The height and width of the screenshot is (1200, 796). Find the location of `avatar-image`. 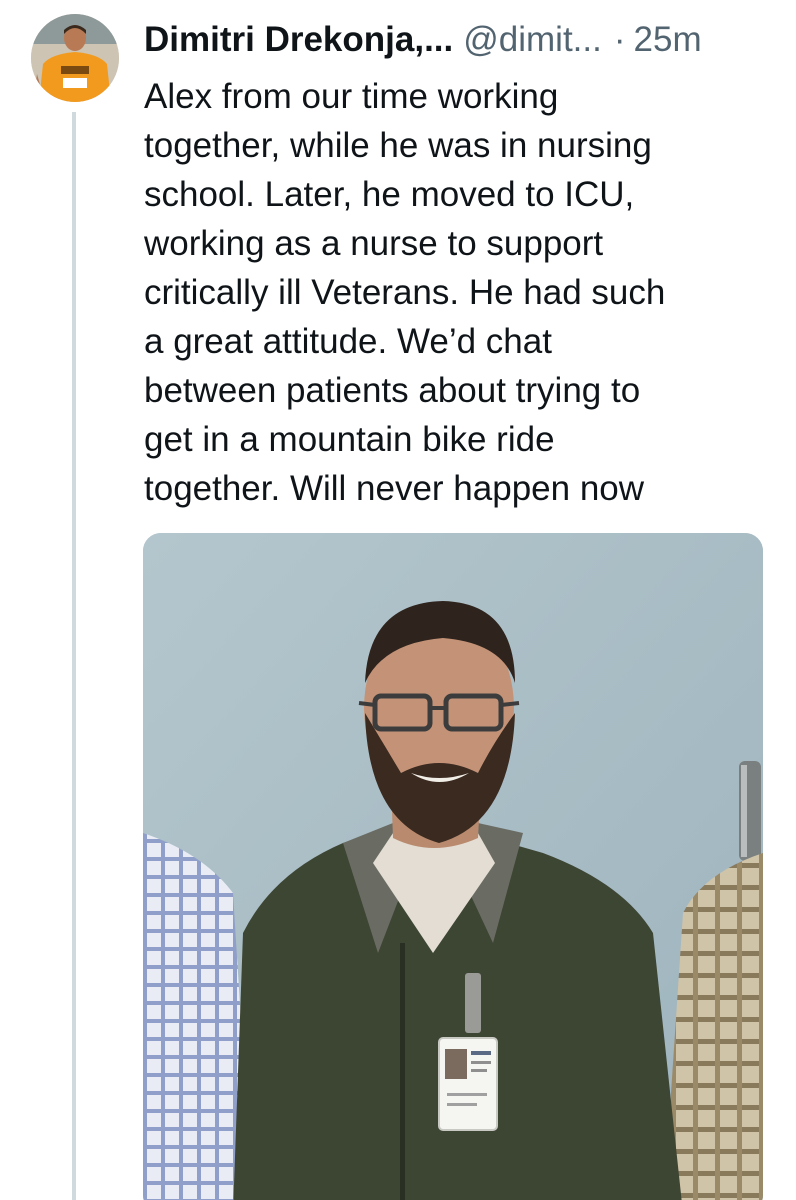

avatar-image is located at coordinates (75, 58).